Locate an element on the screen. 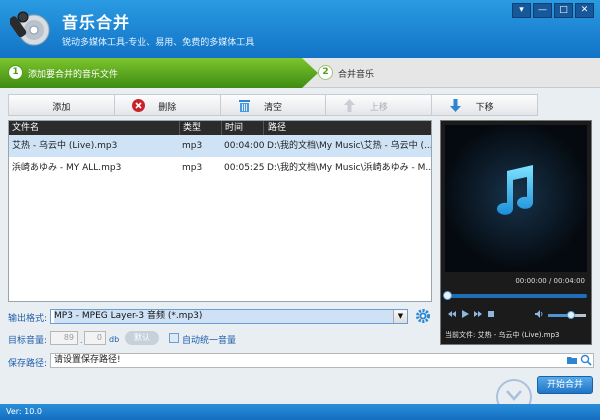 This screenshot has height=420, width=600. now-playing-text: 当前文件: 艾热 - 乌云中 (Live).mp3 is located at coordinates (502, 335).